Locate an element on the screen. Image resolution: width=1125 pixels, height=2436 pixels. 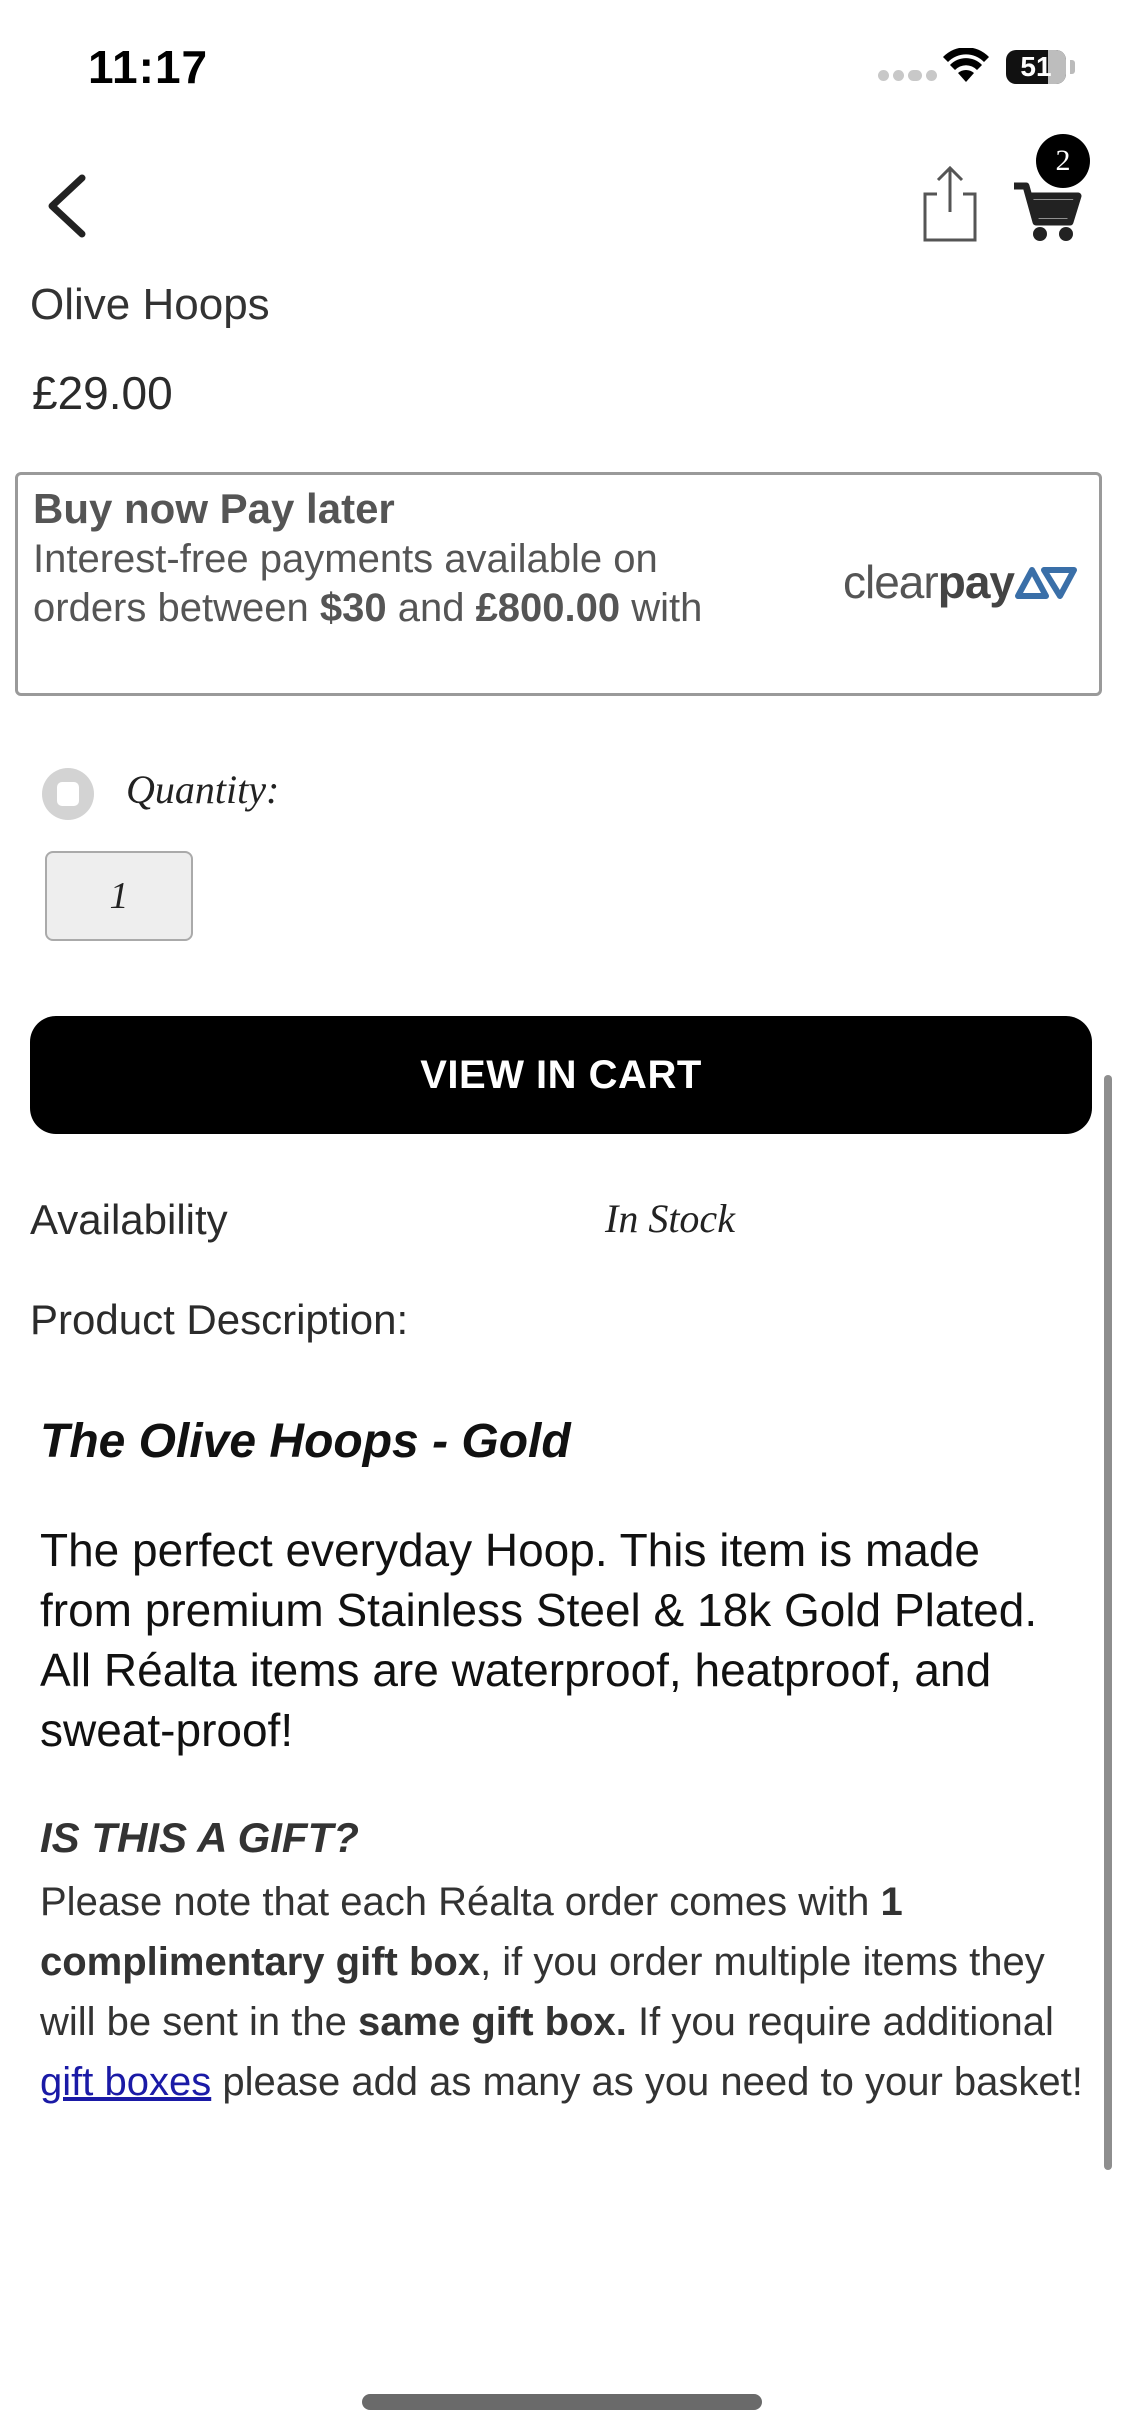
battery-level: 51 is located at coordinates (1036, 66).